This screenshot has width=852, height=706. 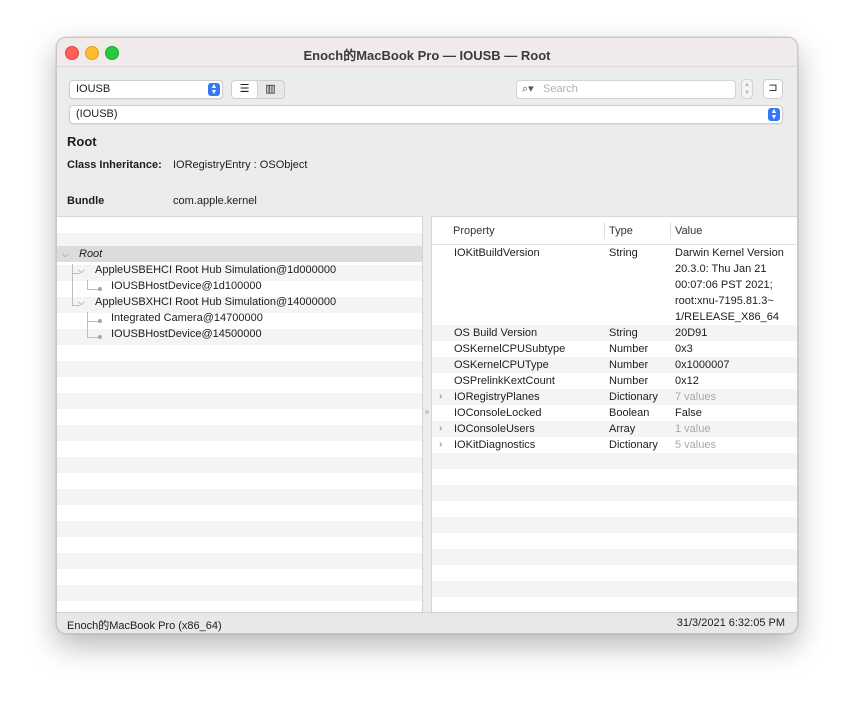 I want to click on tree-row: IOUSBHostDevice@1d100000, so click(x=239, y=286).